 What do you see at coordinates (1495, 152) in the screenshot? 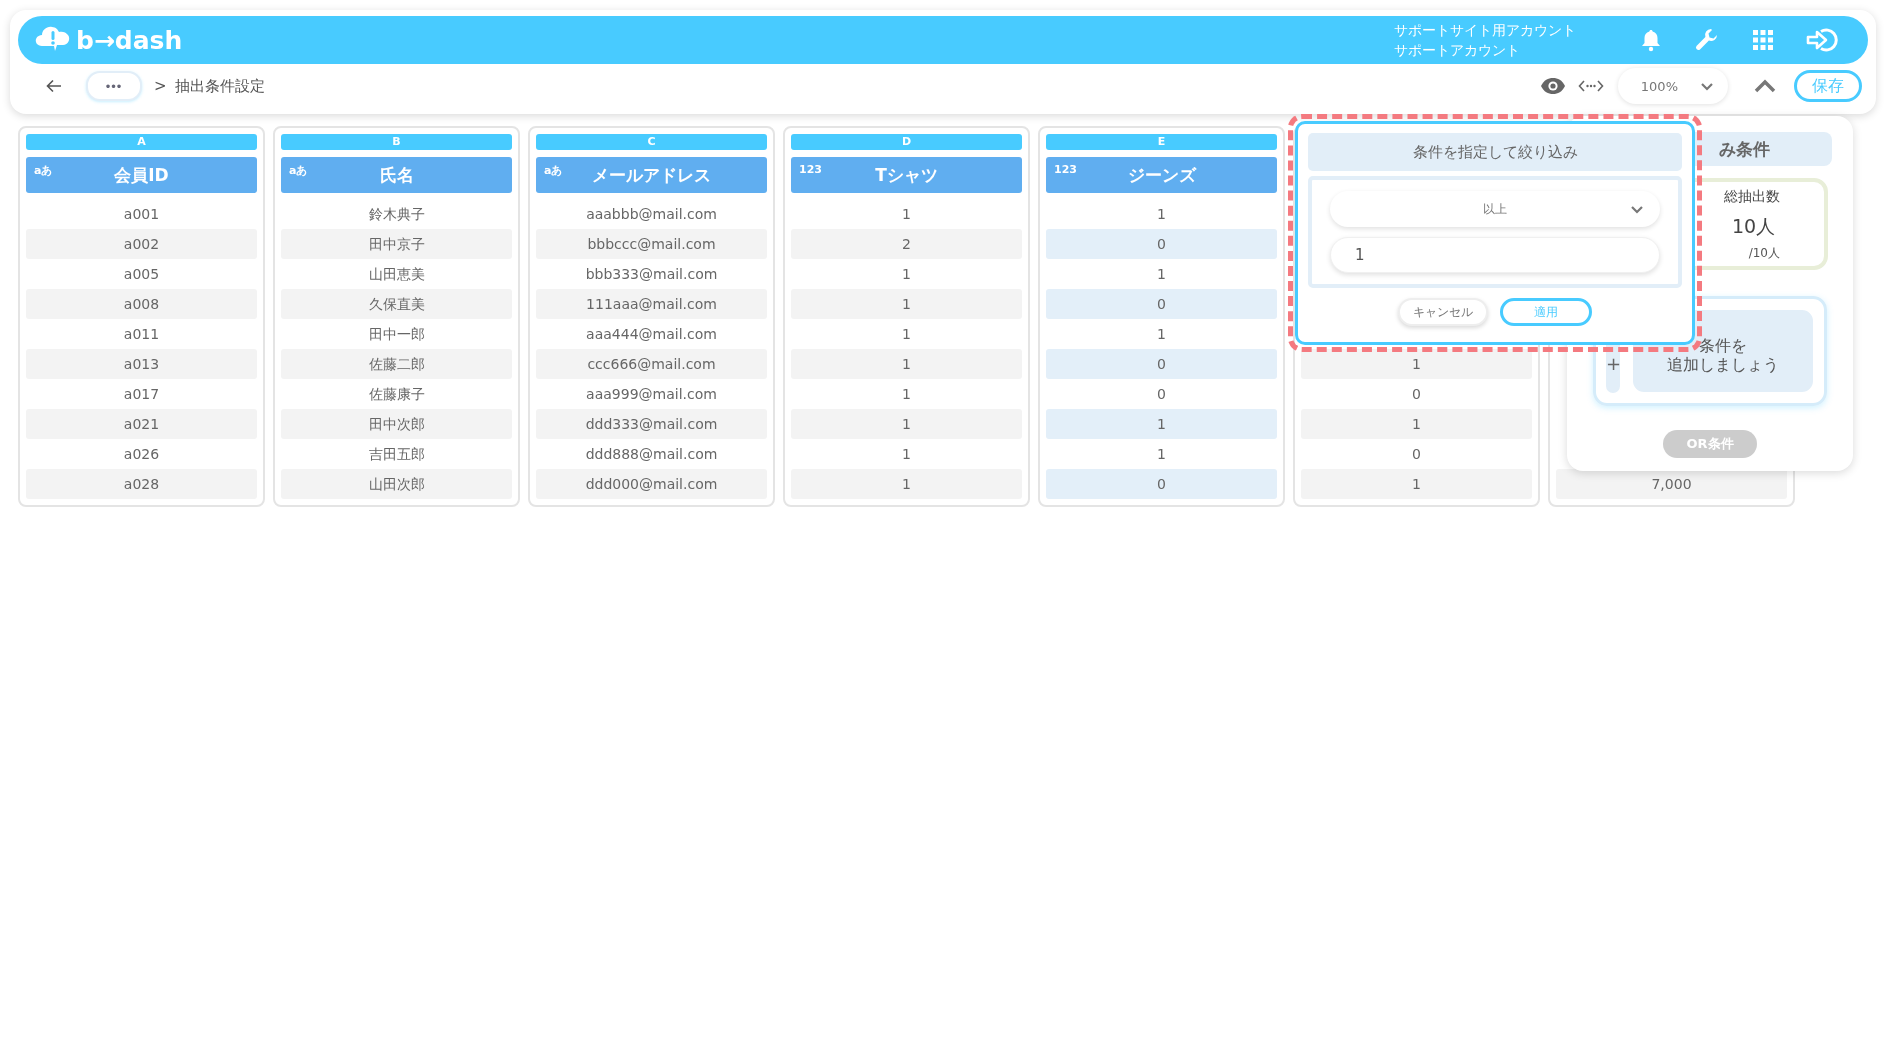
I see `popup-title: 条件を指定して絞り込み` at bounding box center [1495, 152].